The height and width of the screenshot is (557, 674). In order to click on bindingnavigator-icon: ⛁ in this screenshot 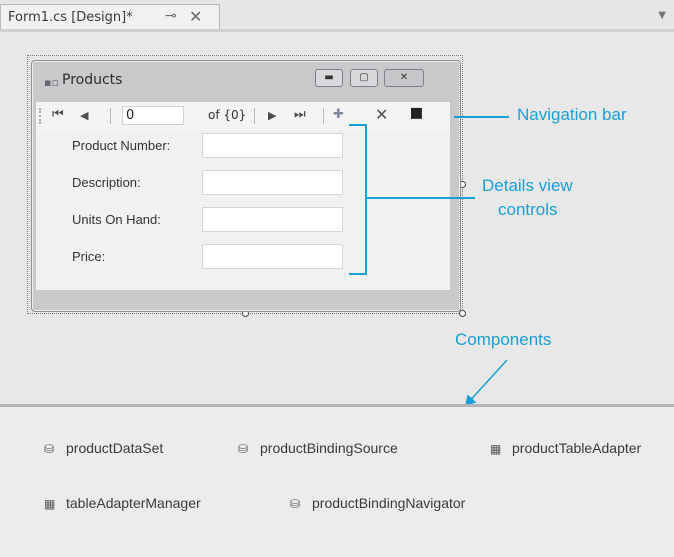, I will do `click(295, 504)`.